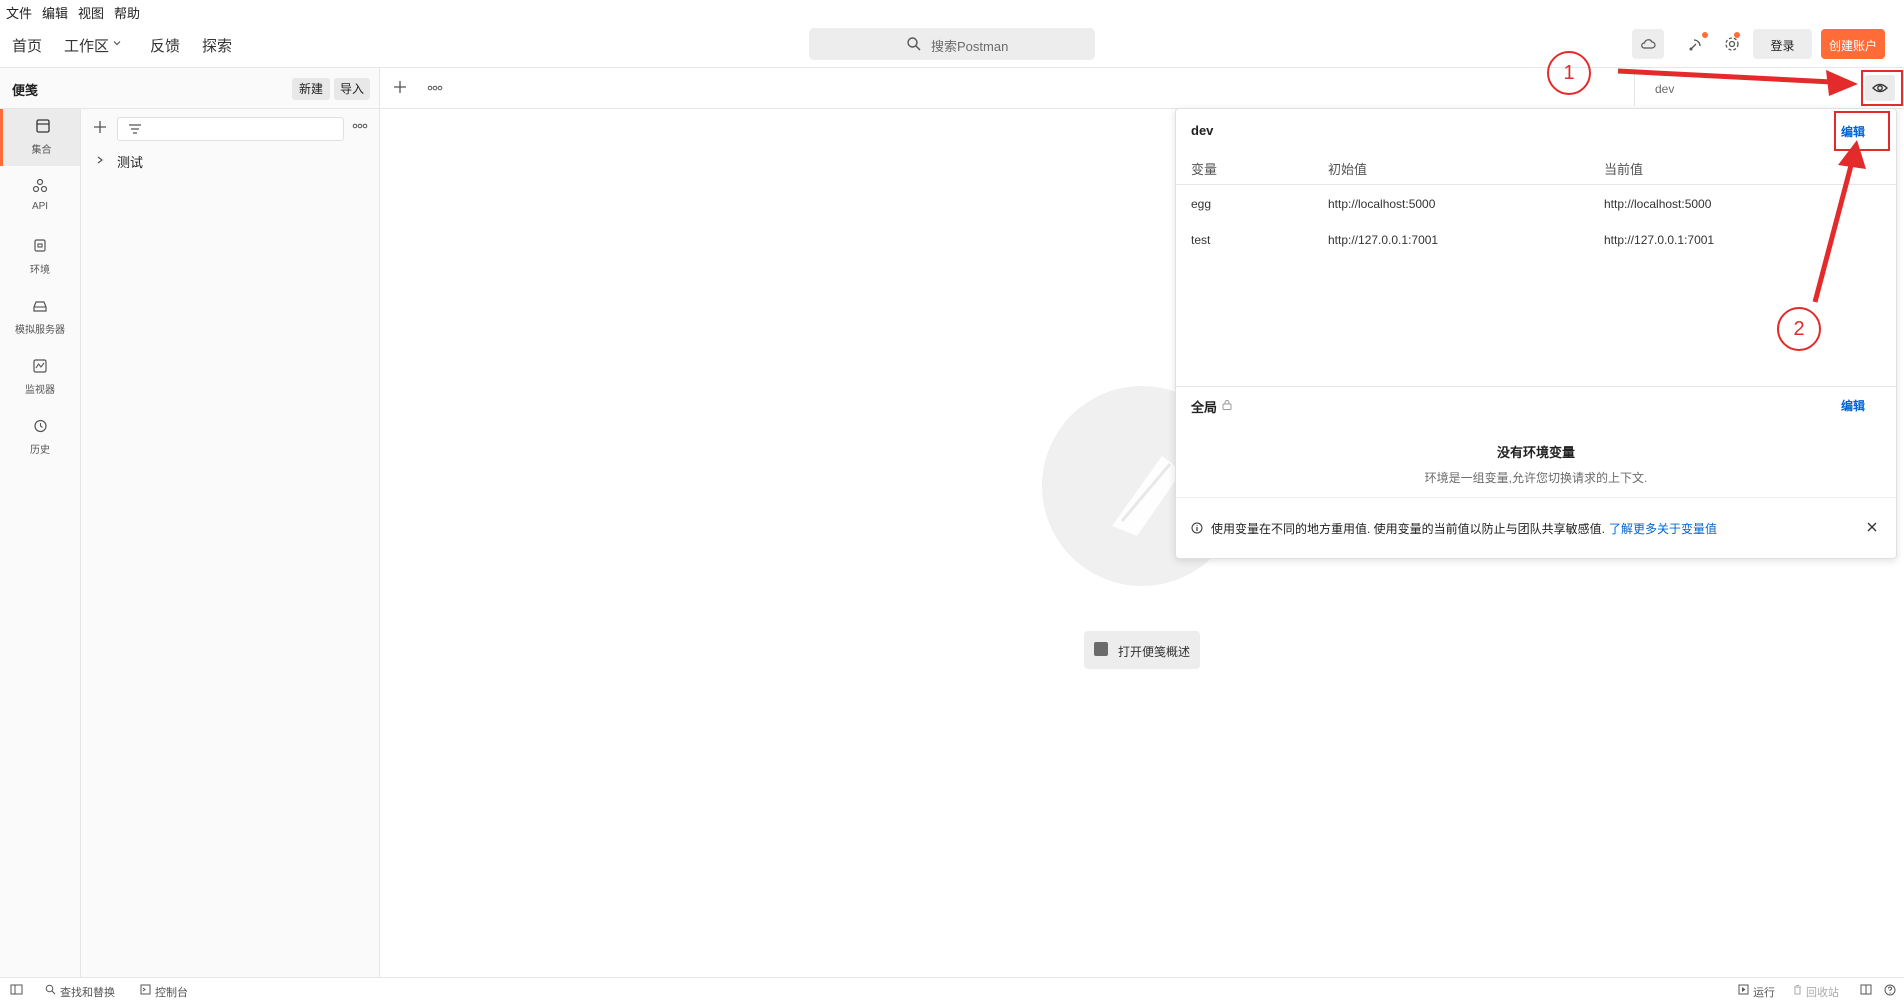 The image size is (1904, 1002). Describe the element at coordinates (40, 186) in the screenshot. I see `api-icon` at that location.